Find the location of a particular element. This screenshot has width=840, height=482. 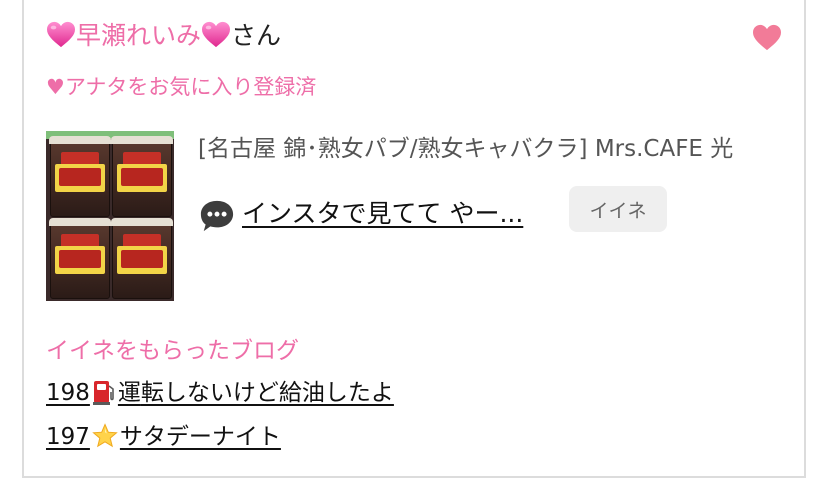

blog-title: 転しないけど給油したよ is located at coordinates (267, 393).